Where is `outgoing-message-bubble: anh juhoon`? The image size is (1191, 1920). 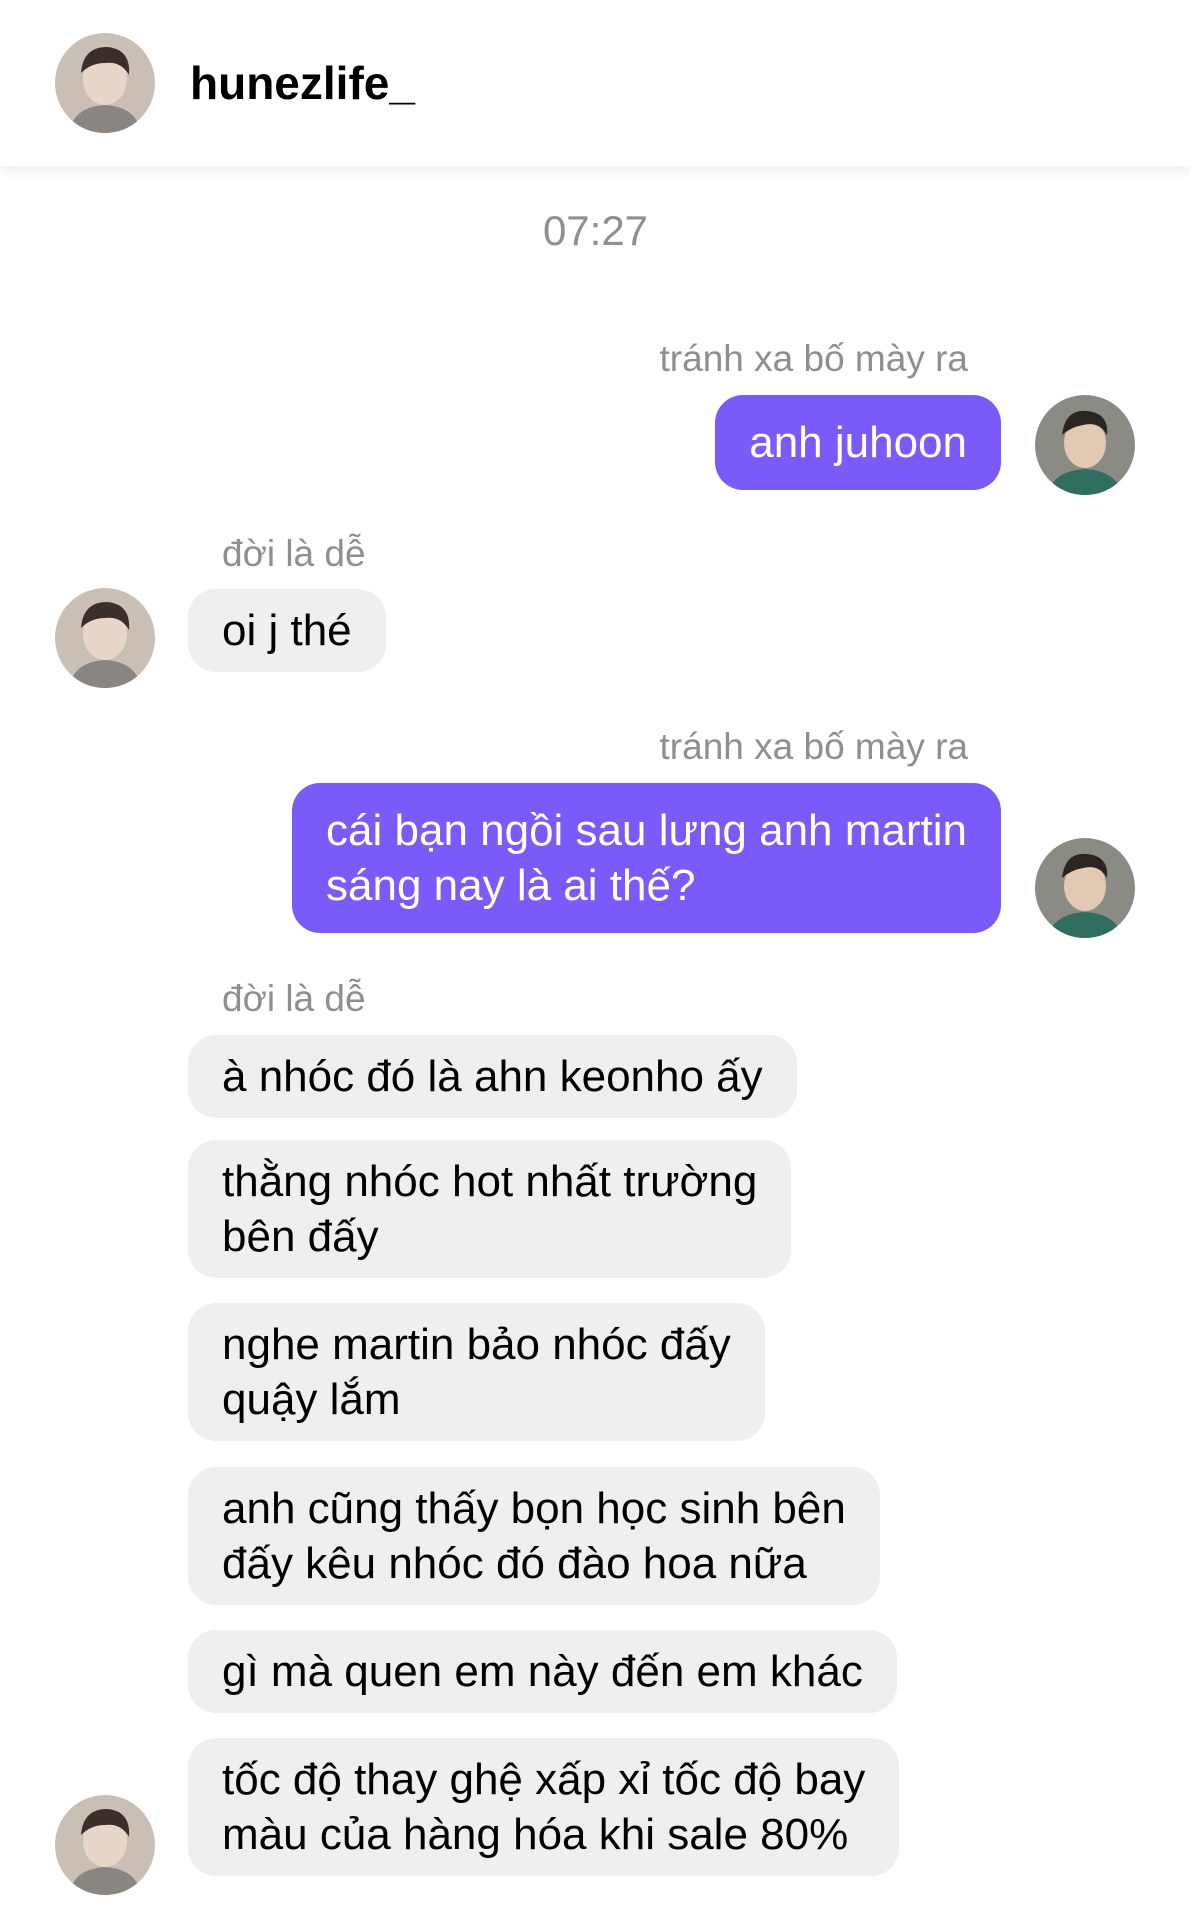
outgoing-message-bubble: anh juhoon is located at coordinates (858, 442).